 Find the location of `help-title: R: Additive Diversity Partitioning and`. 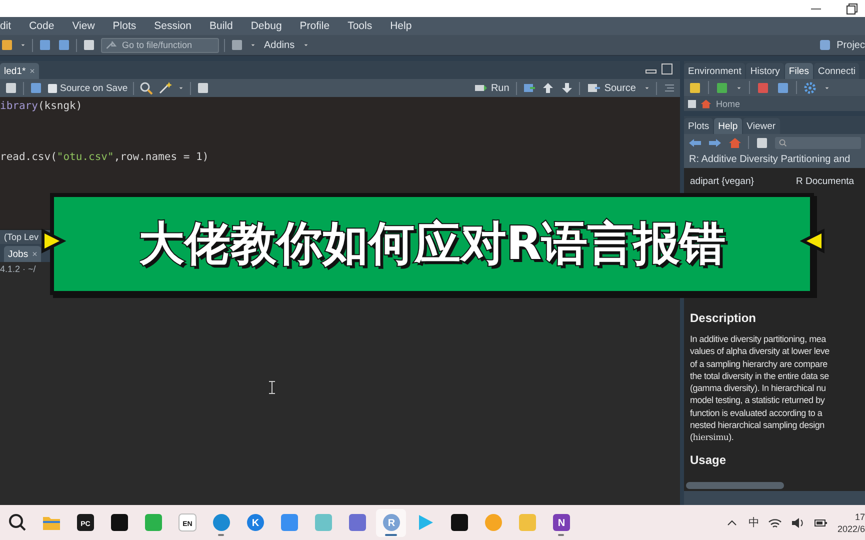

help-title: R: Additive Diversity Partitioning and is located at coordinates (769, 159).